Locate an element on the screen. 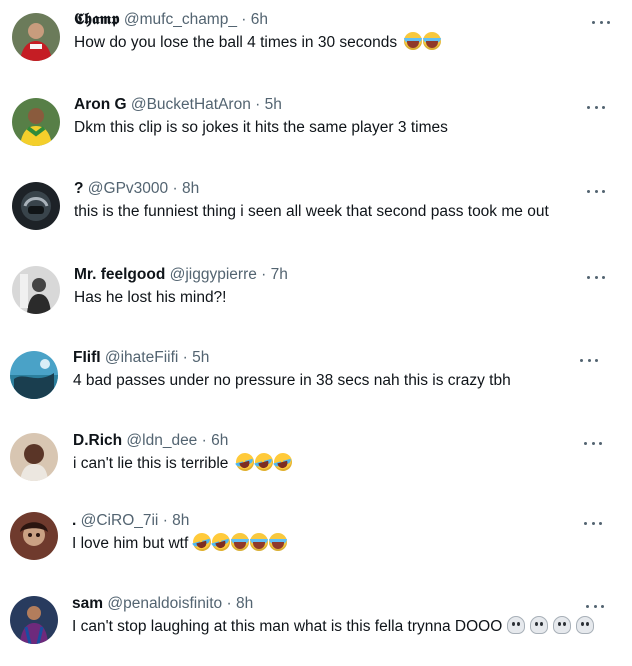 This screenshot has width=632, height=666. display-name: . is located at coordinates (74, 520).